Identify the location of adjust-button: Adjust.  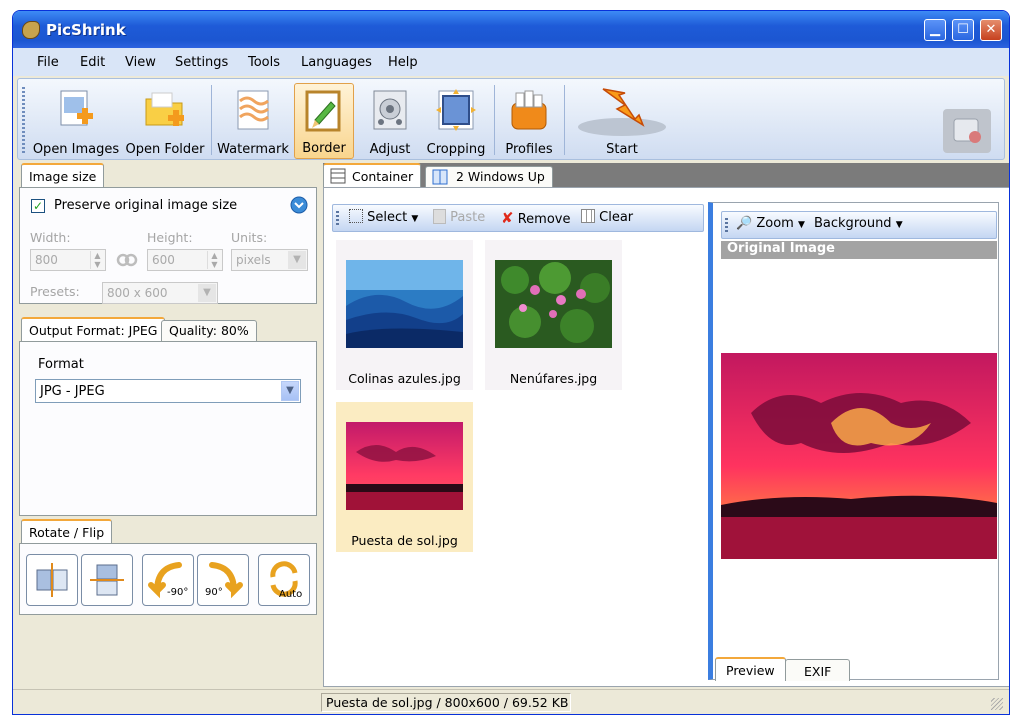
(390, 121).